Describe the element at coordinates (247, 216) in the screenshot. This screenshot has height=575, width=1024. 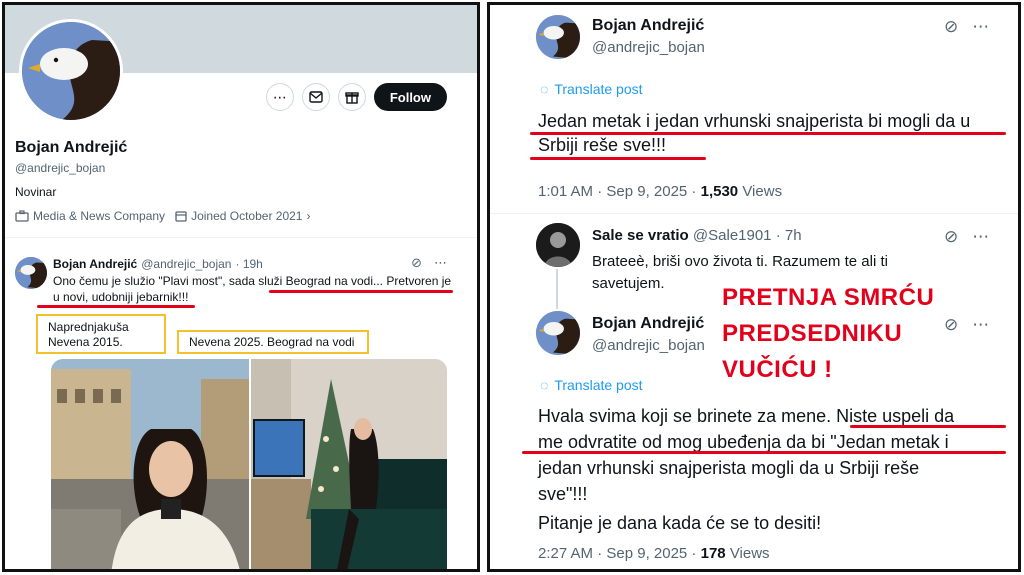
I see `profile-joined-label: Joined October 2021` at that location.